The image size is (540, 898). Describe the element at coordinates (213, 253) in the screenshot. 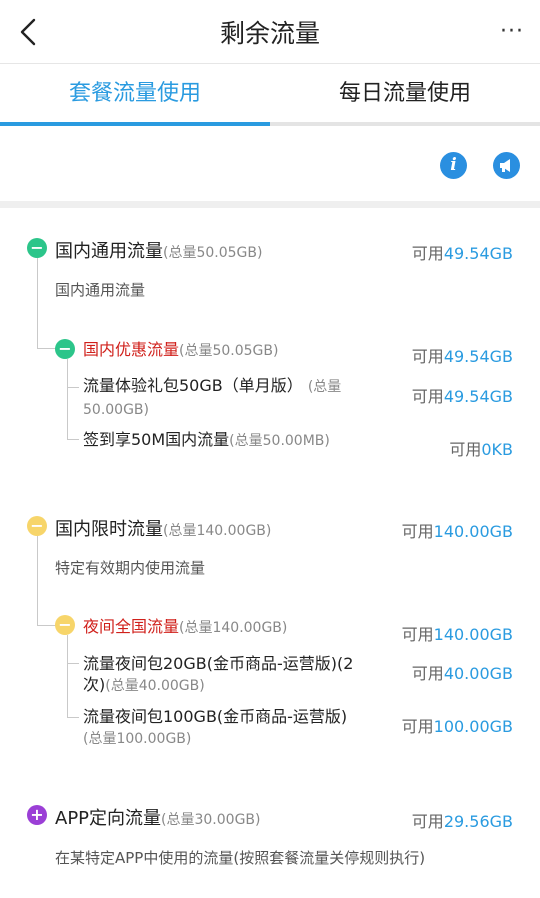

I see `group-total: (总量50.05GB)` at that location.